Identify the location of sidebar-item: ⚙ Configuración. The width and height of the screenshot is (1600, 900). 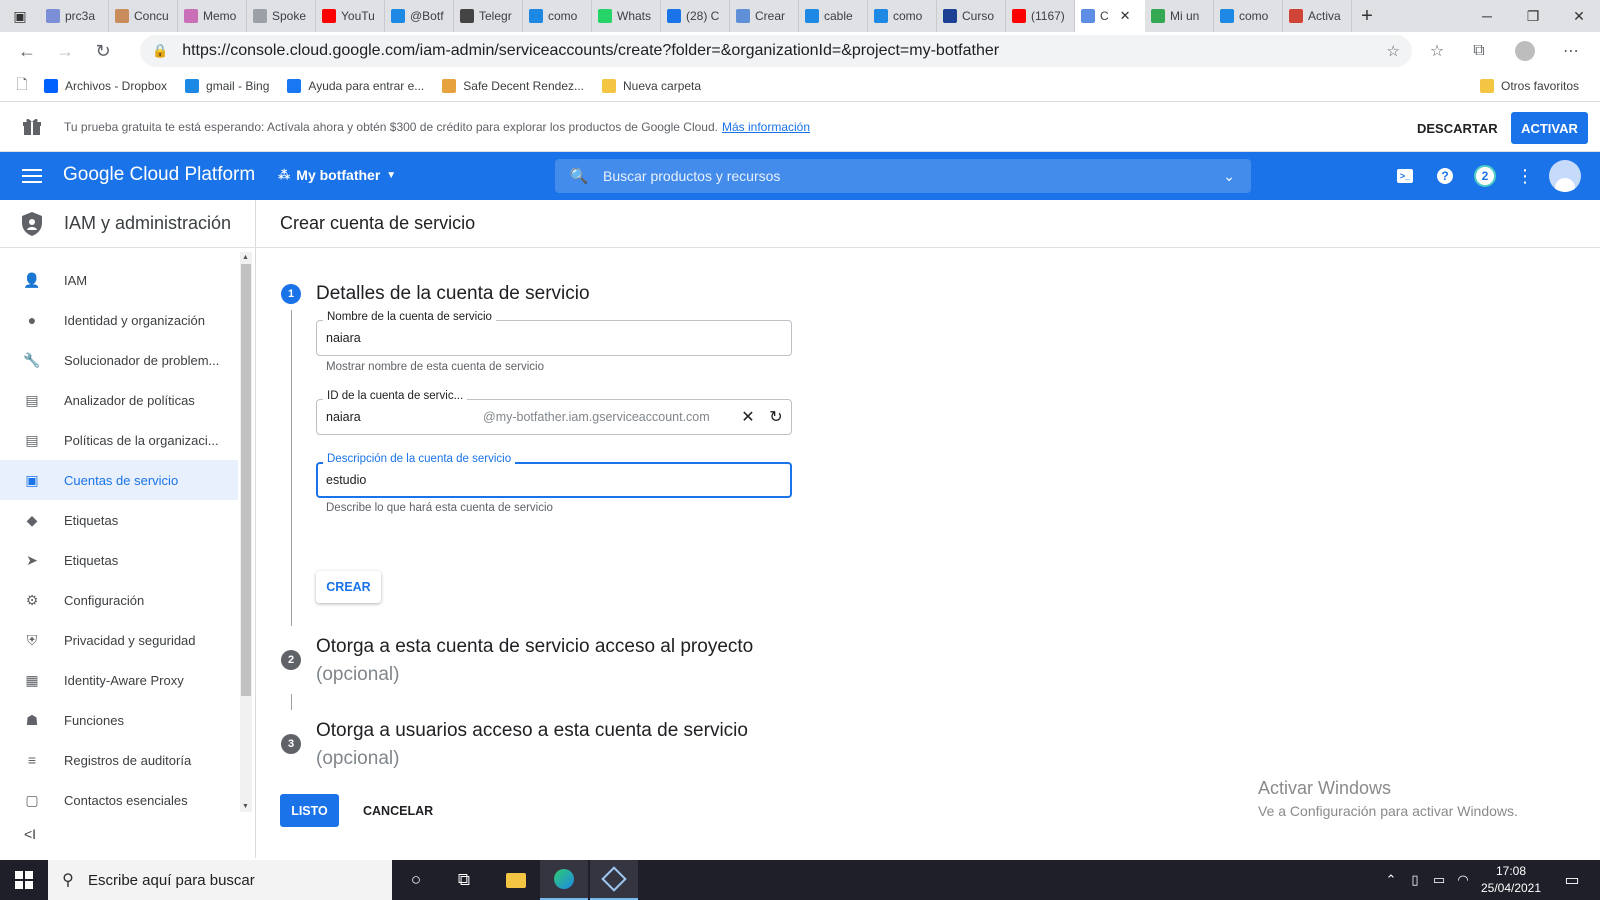
(119, 600).